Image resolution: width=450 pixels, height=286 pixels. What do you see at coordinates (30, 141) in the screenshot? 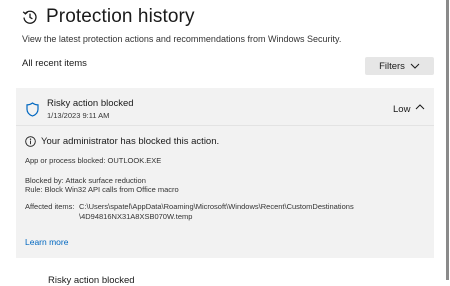
I see `info-icon` at bounding box center [30, 141].